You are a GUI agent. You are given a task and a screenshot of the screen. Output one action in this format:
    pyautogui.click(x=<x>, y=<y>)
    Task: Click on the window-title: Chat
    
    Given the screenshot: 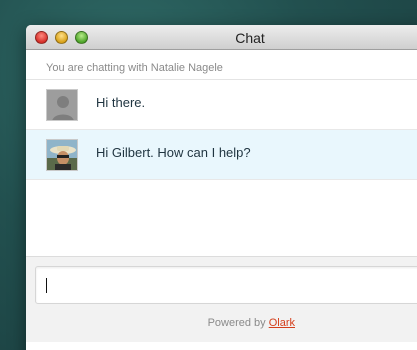 What is the action you would take?
    pyautogui.click(x=250, y=38)
    